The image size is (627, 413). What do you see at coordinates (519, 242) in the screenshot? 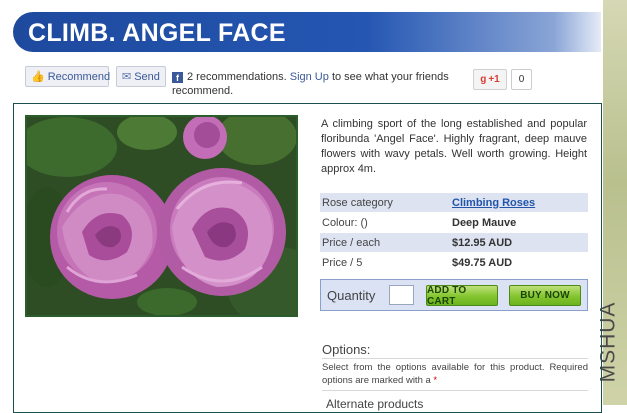
I see `spec-value: $12.95 AUD` at bounding box center [519, 242].